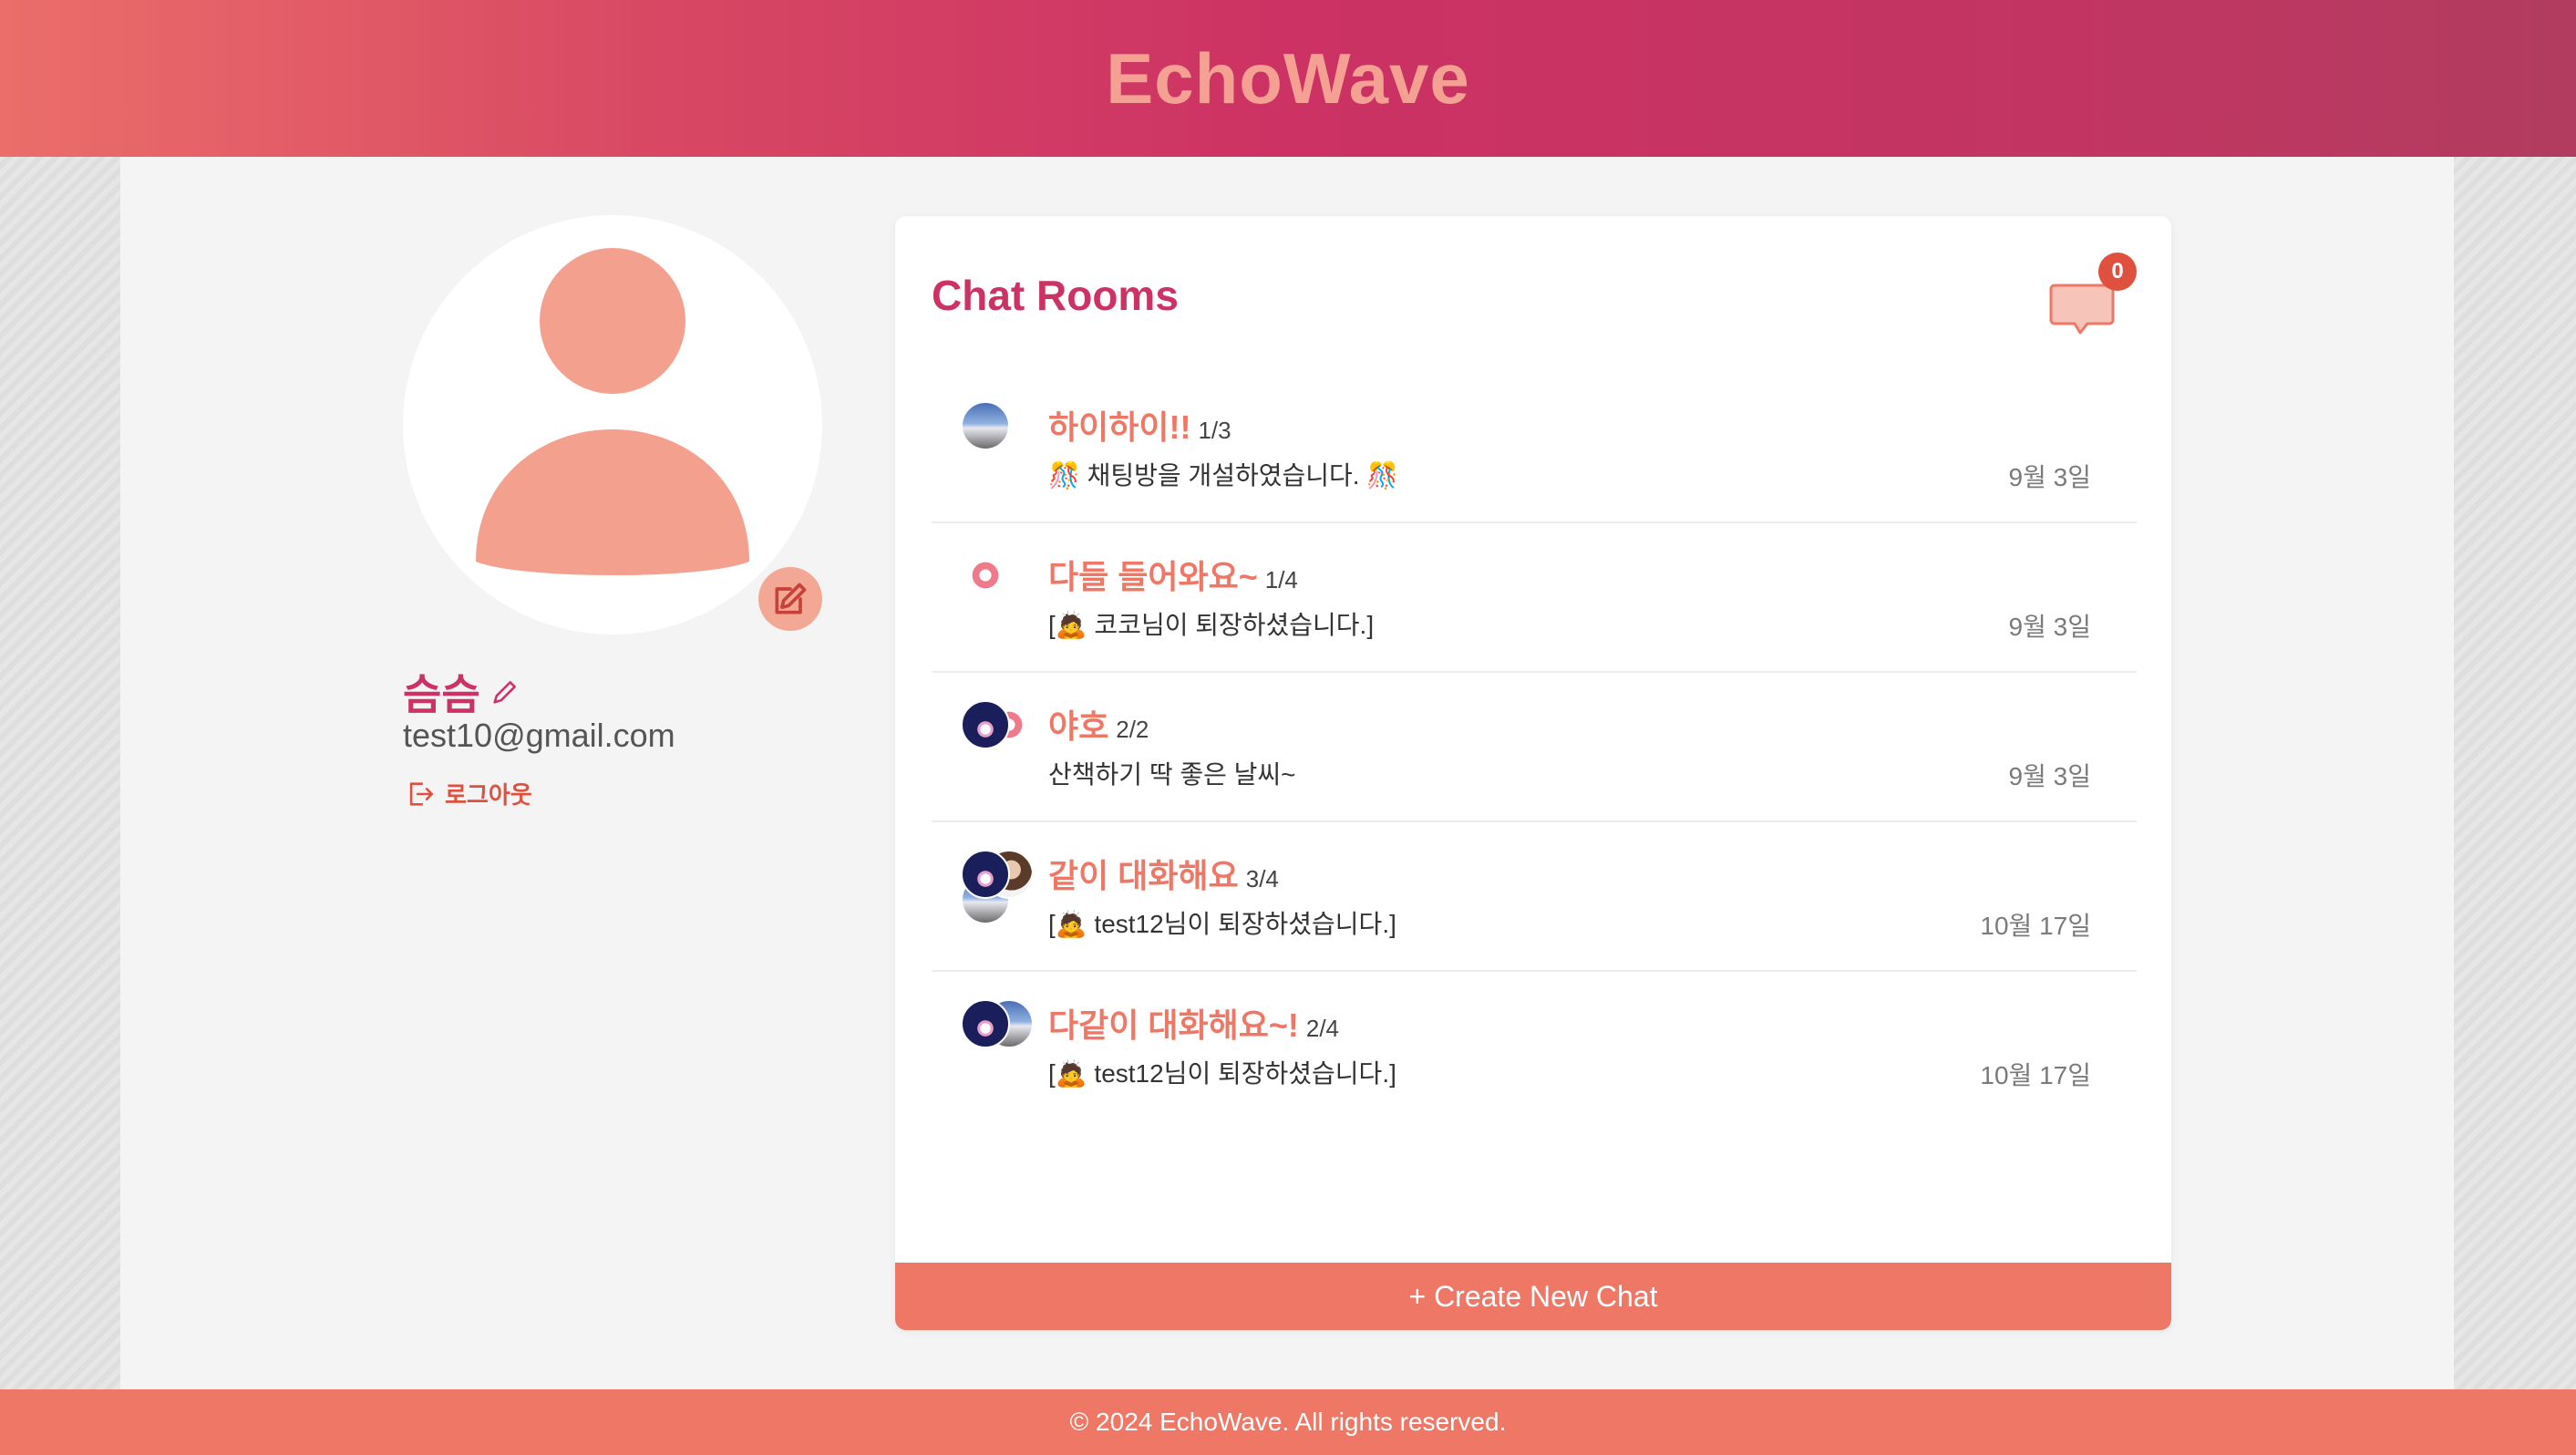 This screenshot has width=2576, height=1455. I want to click on room-title-line: 같이 대화해요 3/4, so click(1163, 874).